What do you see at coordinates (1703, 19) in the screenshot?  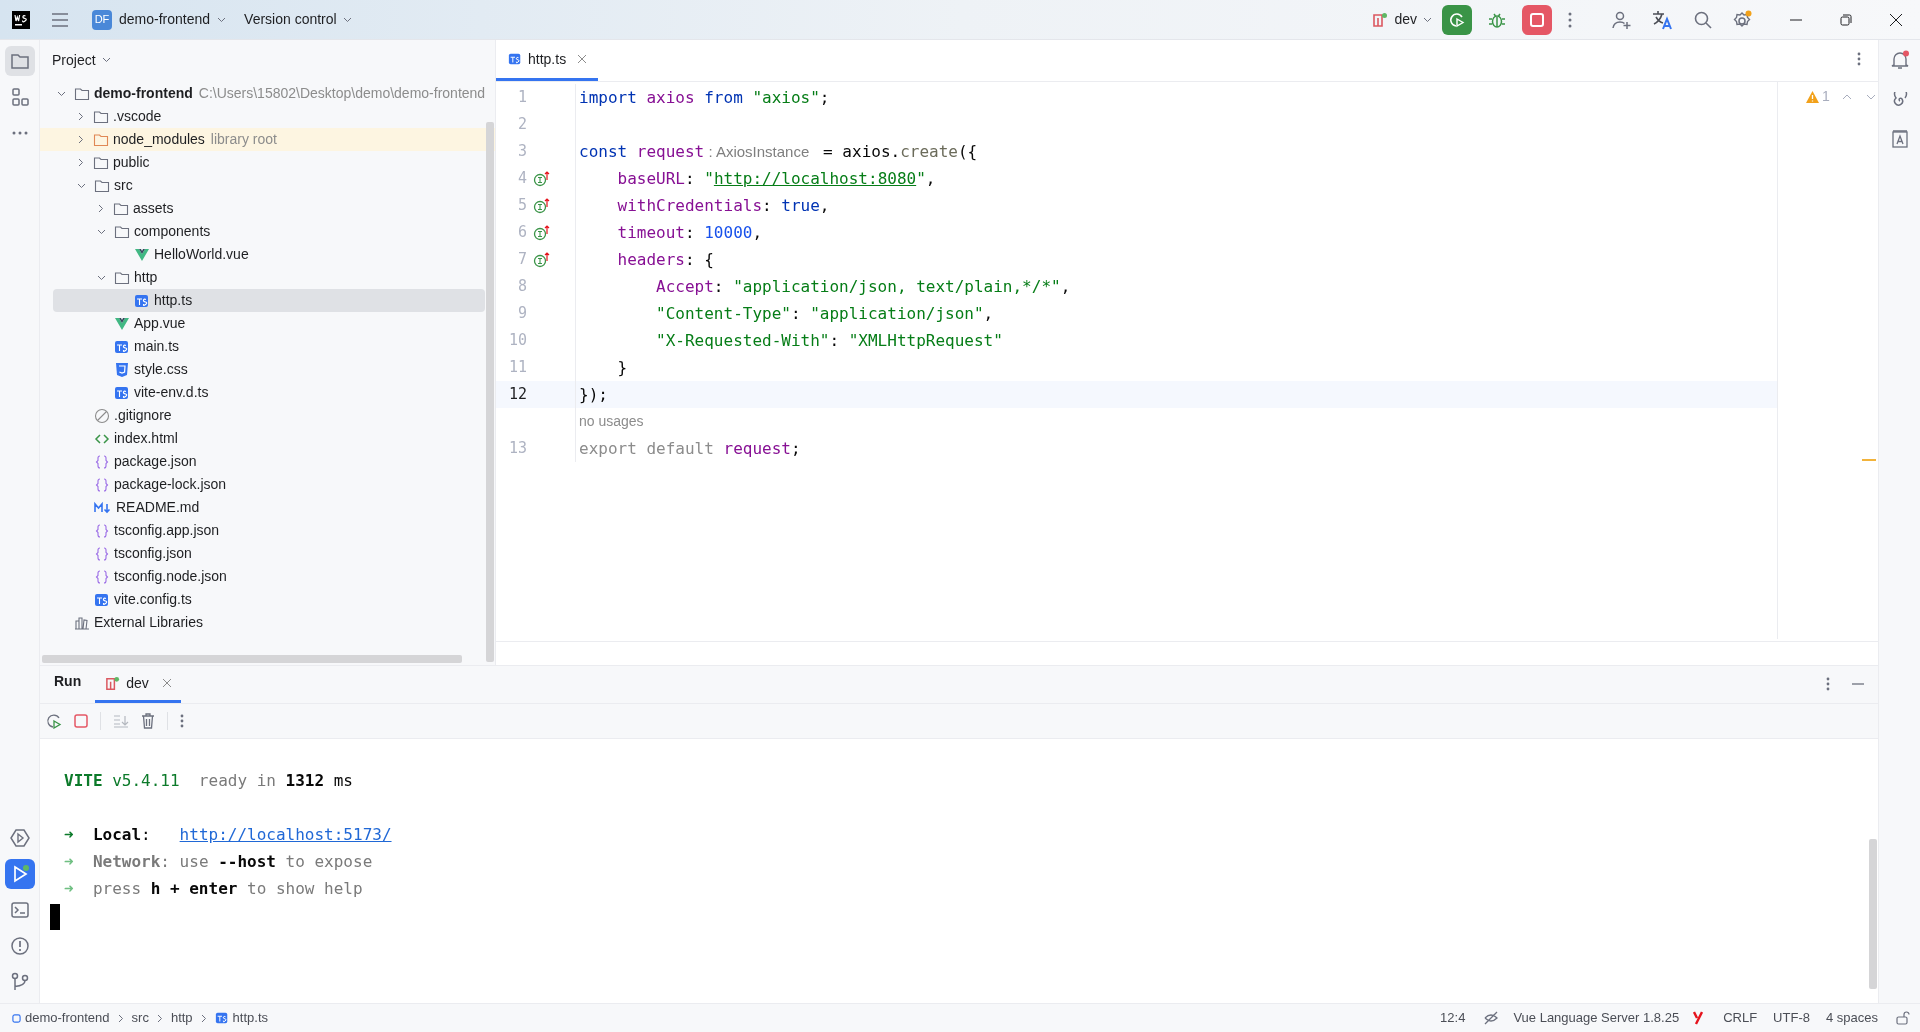 I see `search-icon` at bounding box center [1703, 19].